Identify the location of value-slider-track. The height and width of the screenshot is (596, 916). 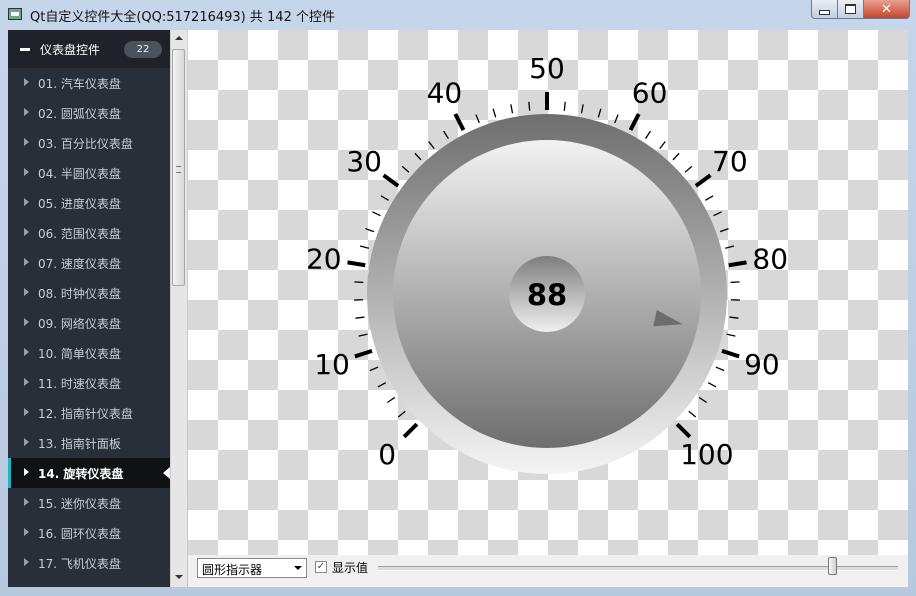
(638, 568).